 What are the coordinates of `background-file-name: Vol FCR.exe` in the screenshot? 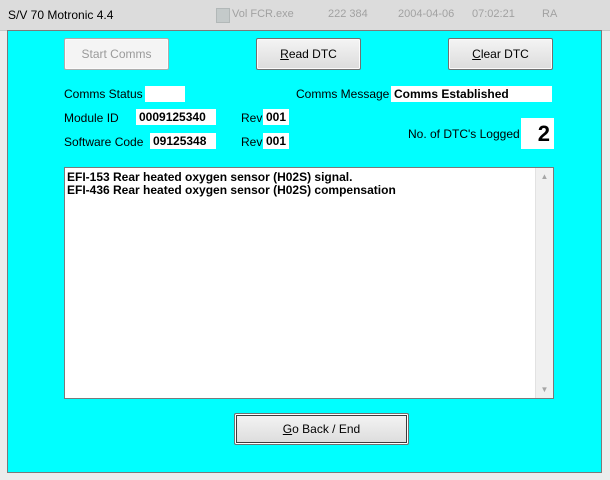 It's located at (263, 14).